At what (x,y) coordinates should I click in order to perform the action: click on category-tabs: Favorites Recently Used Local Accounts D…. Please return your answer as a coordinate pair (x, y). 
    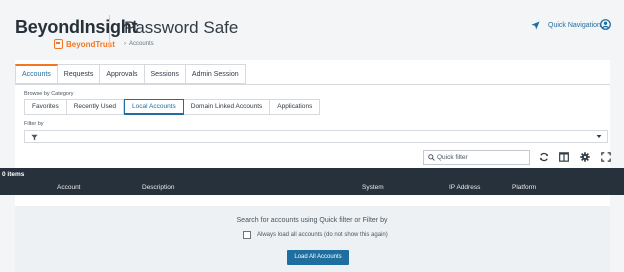
    Looking at the image, I should click on (172, 107).